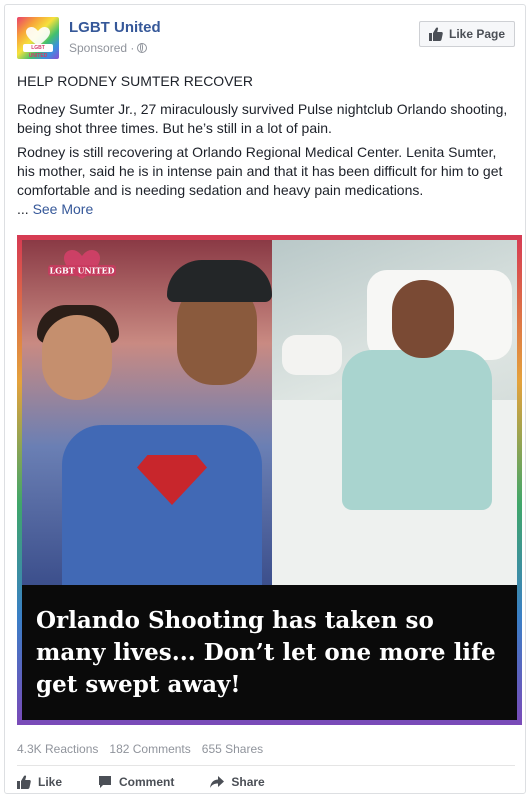  What do you see at coordinates (57, 749) in the screenshot?
I see `reactions-count: 4.3K Reactions` at bounding box center [57, 749].